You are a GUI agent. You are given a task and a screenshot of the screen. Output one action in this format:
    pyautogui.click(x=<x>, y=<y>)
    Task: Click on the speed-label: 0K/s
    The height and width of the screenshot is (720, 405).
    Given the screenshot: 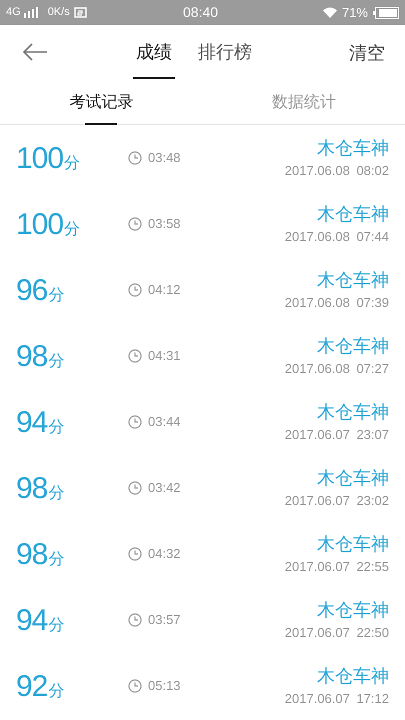 What is the action you would take?
    pyautogui.click(x=59, y=12)
    